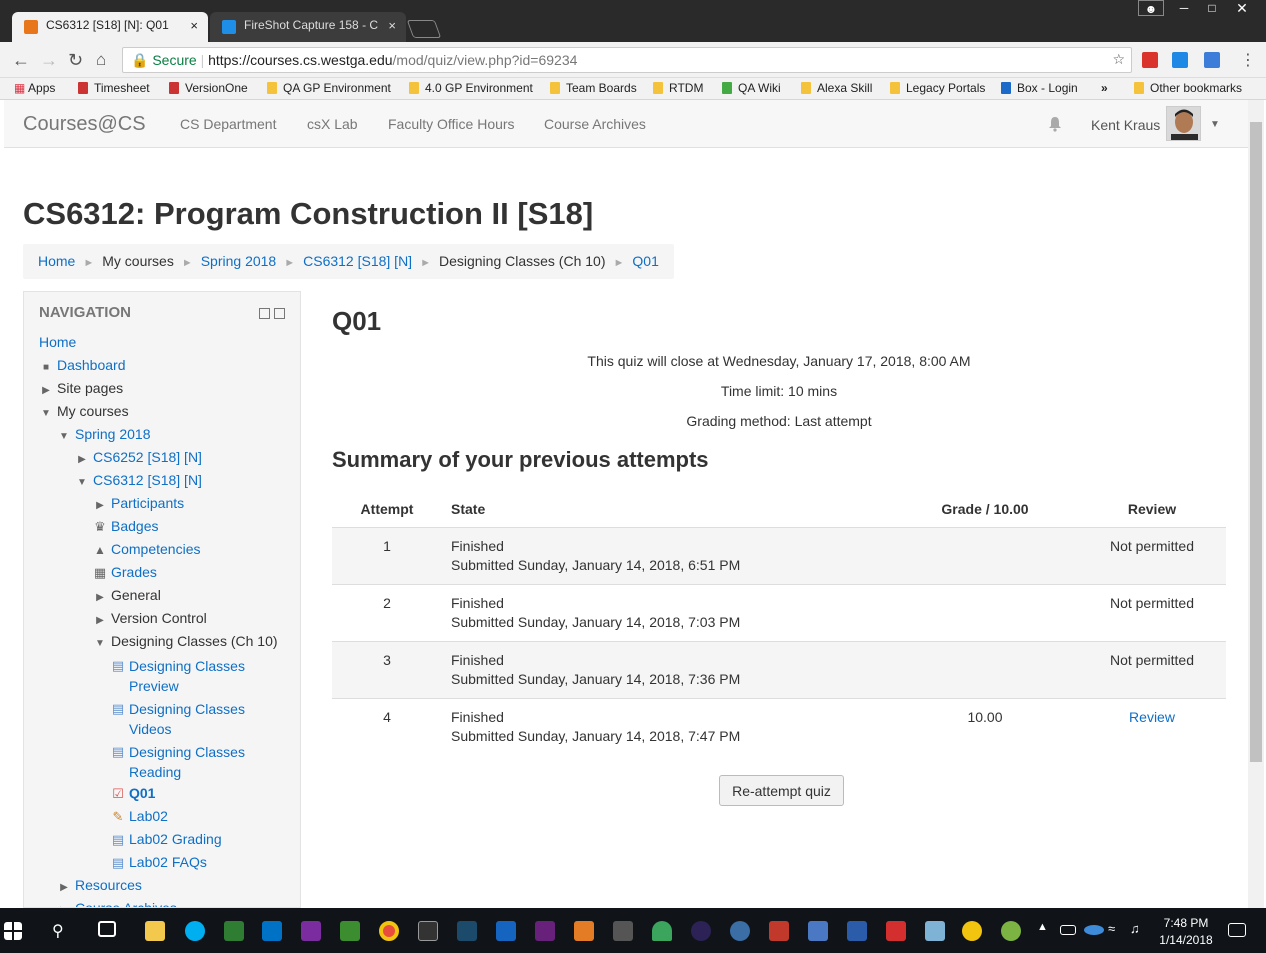 The width and height of the screenshot is (1266, 953). What do you see at coordinates (357, 261) in the screenshot?
I see `breadcrumb-course: CS6312 [S18] [N]` at bounding box center [357, 261].